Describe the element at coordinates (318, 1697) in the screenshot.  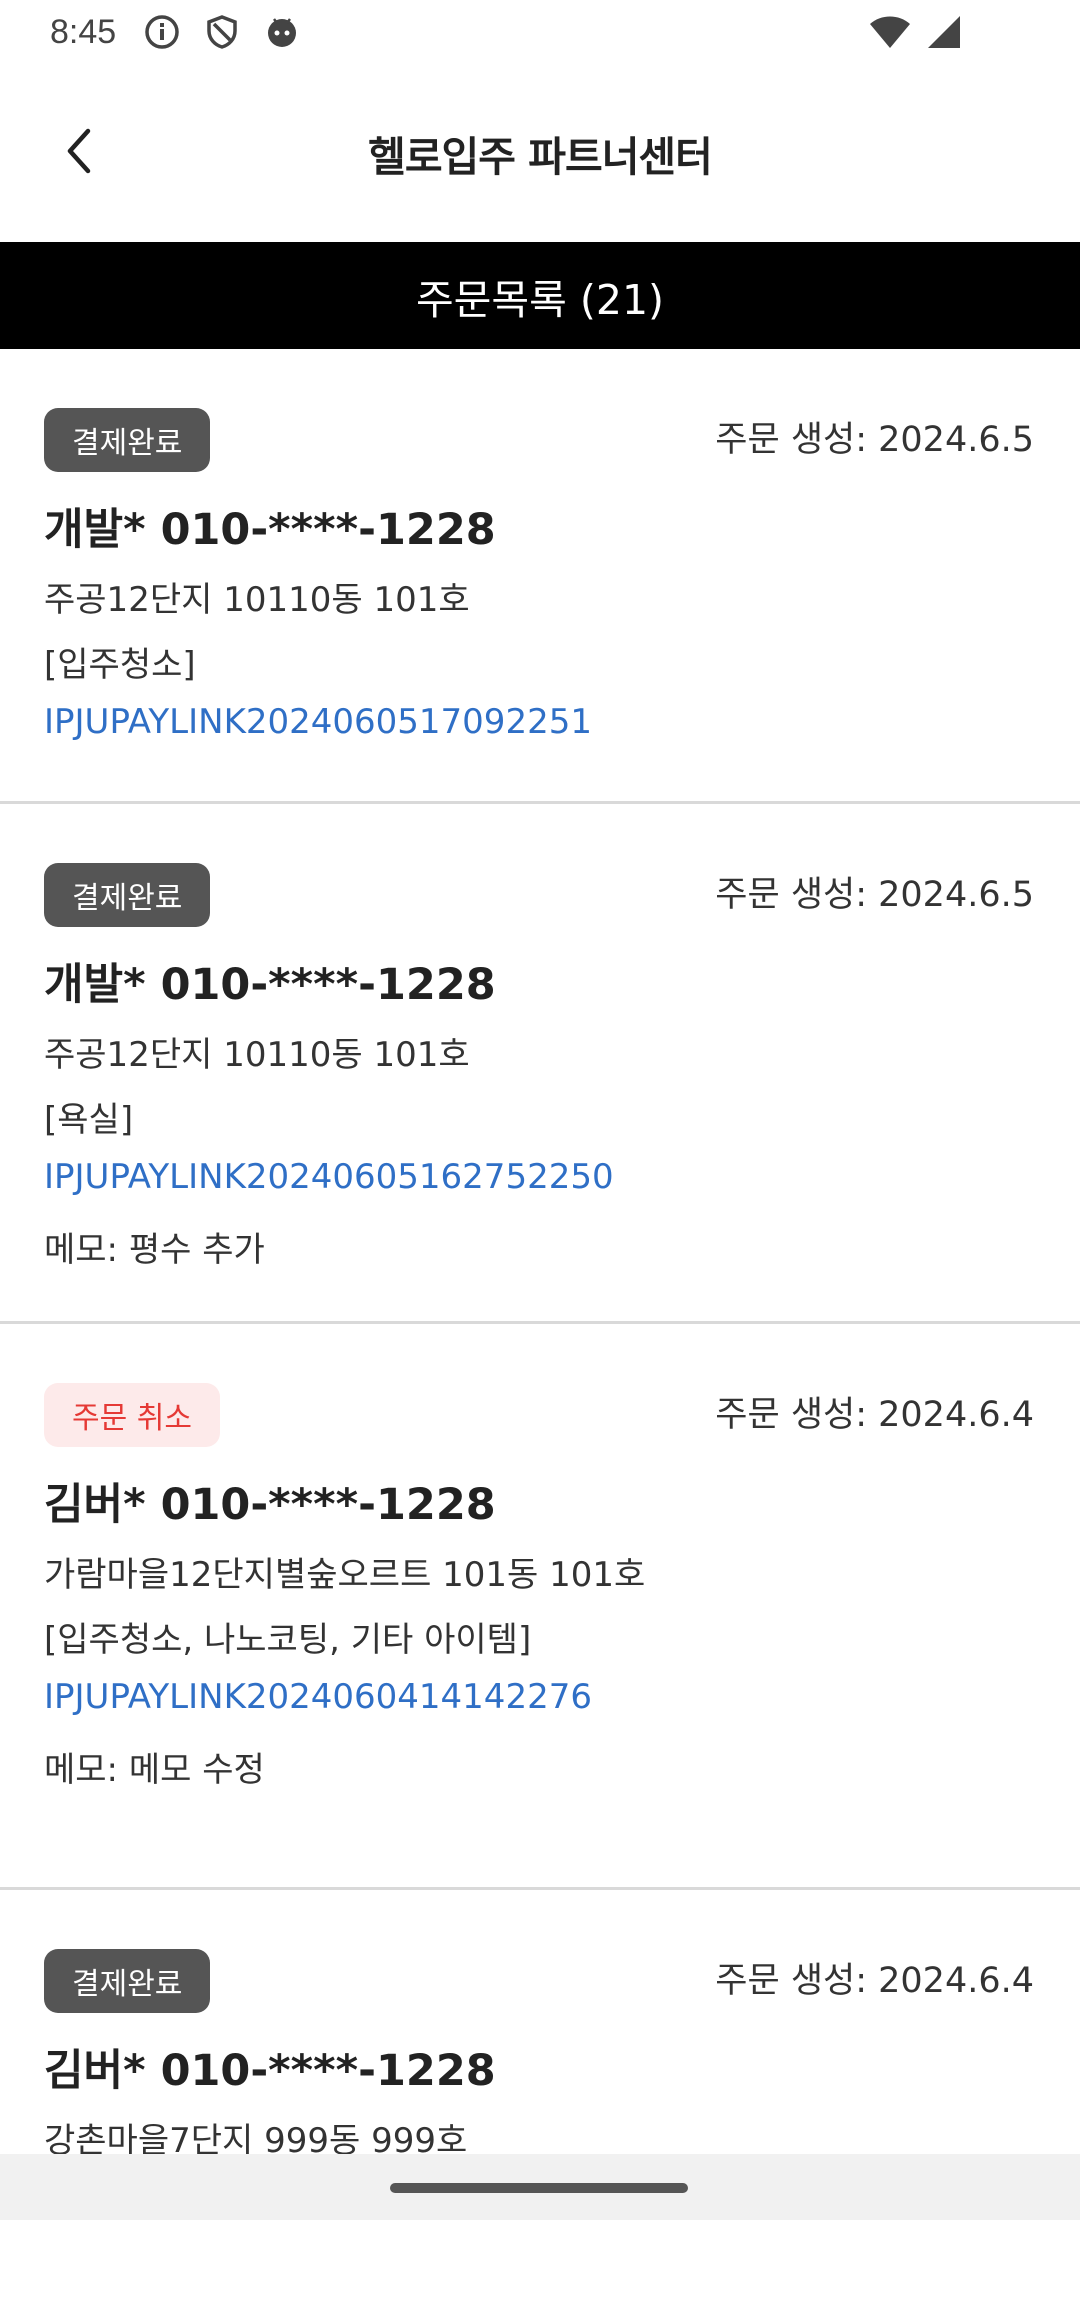
I see `payment-link: IPJUPAYLINK2024060414142276` at that location.